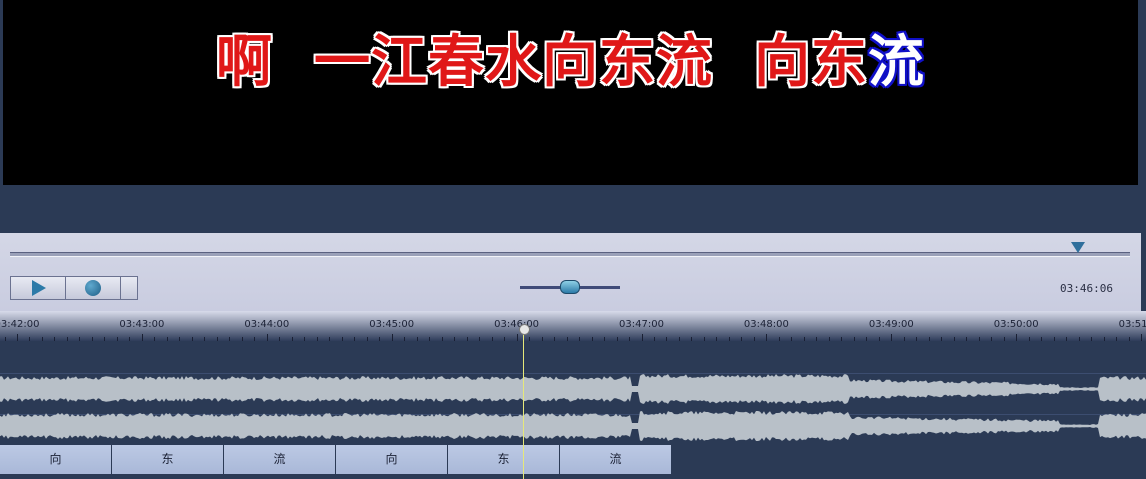  Describe the element at coordinates (524, 329) in the screenshot. I see `playhead-handle` at that location.